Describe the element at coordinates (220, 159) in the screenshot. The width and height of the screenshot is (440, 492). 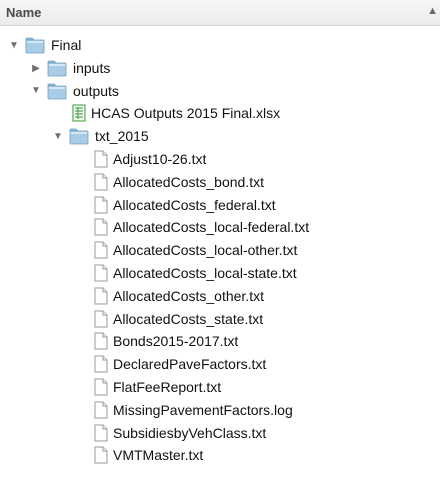
I see `file-row: Adjust10-26.txt` at that location.